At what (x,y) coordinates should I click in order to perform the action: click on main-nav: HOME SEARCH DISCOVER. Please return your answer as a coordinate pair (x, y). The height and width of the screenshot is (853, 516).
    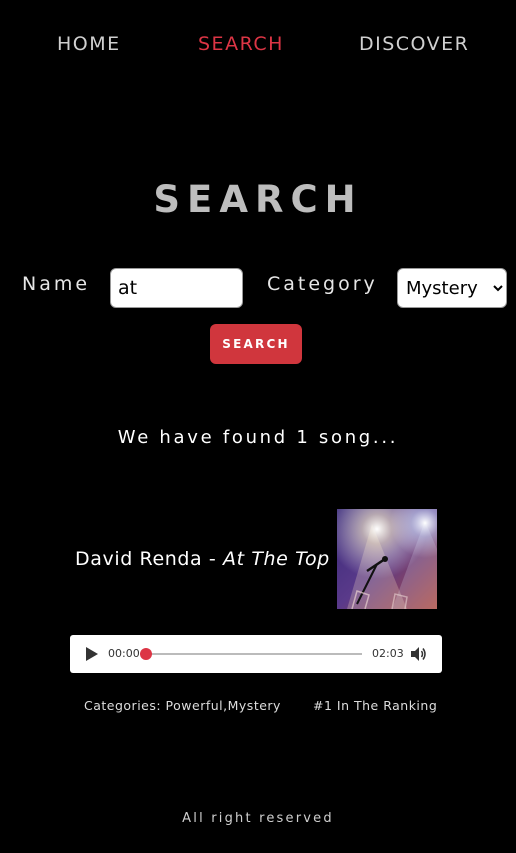
    Looking at the image, I should click on (258, 45).